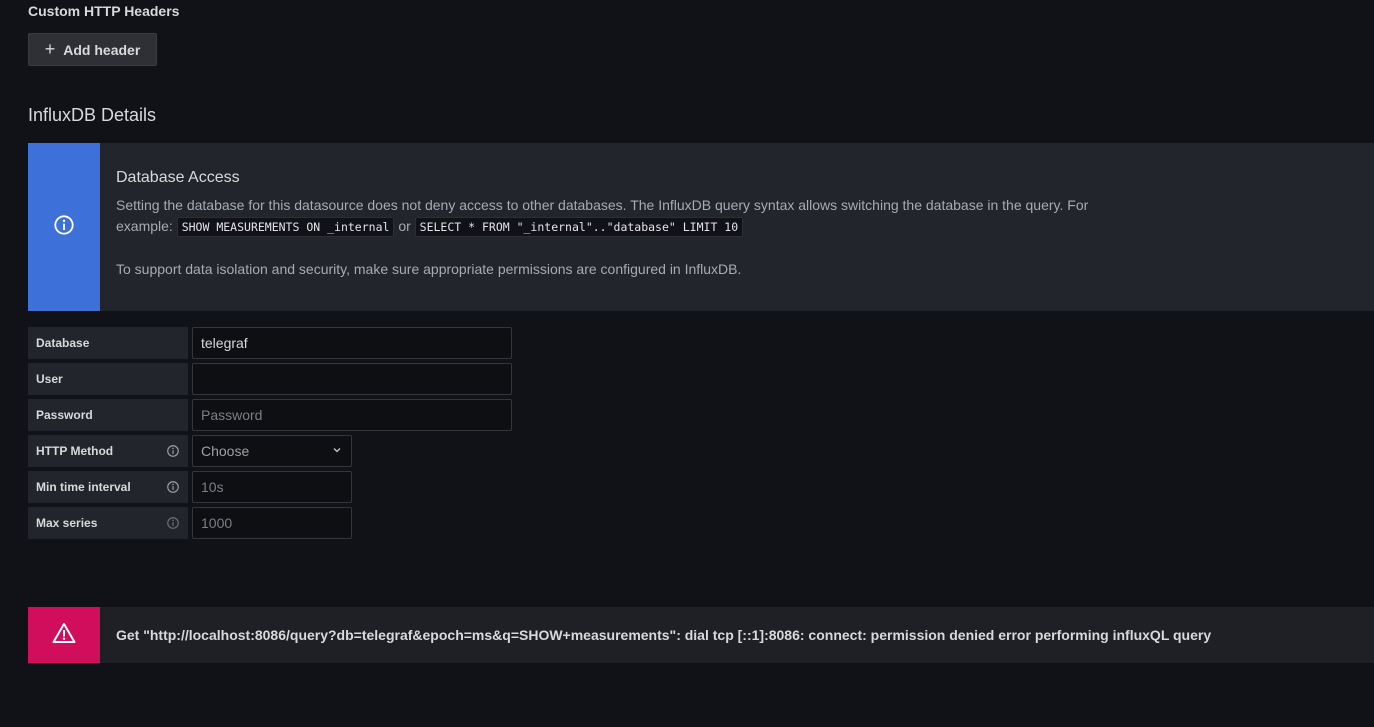  What do you see at coordinates (102, 49) in the screenshot?
I see `add-header-label: Add header` at bounding box center [102, 49].